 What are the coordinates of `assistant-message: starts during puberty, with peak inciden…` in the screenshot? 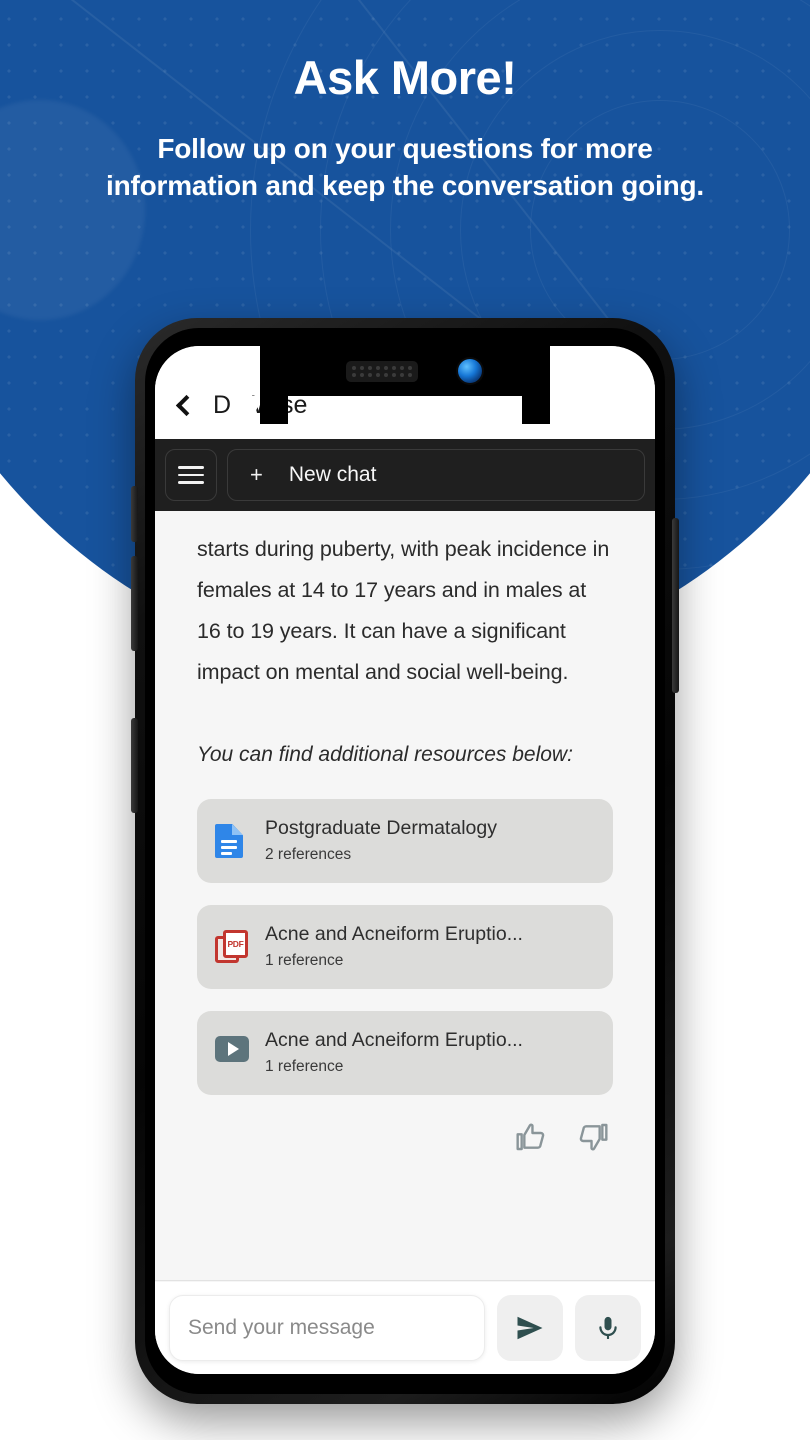 It's located at (405, 611).